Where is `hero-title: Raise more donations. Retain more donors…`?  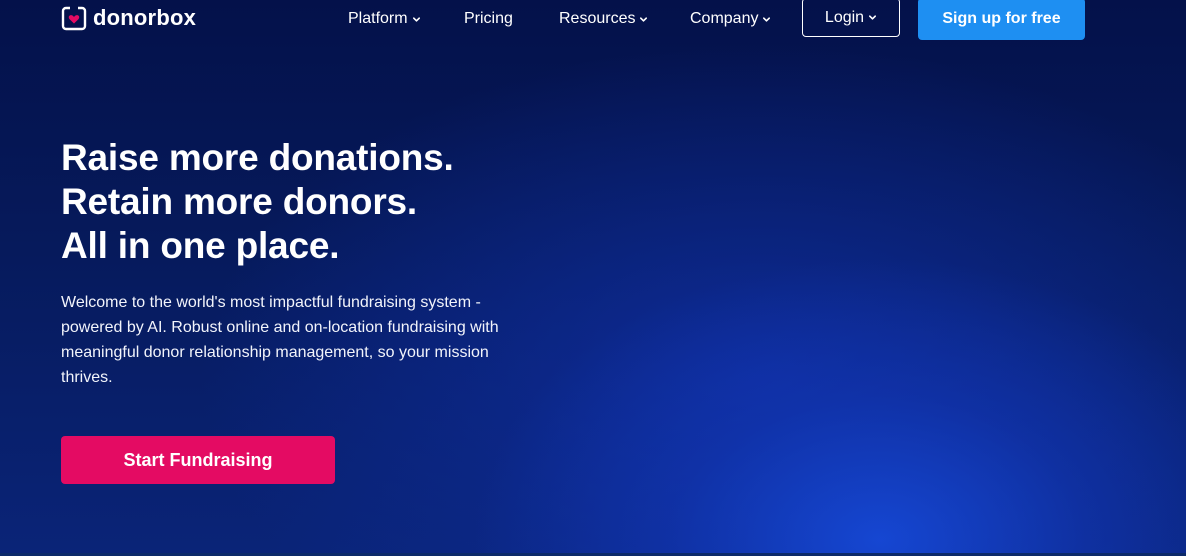 hero-title: Raise more donations. Retain more donors… is located at coordinates (321, 202).